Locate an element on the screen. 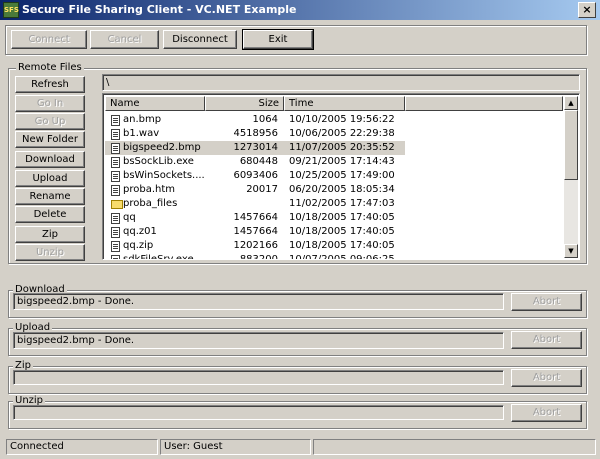 The width and height of the screenshot is (600, 459). file-size: 883200 is located at coordinates (258, 257).